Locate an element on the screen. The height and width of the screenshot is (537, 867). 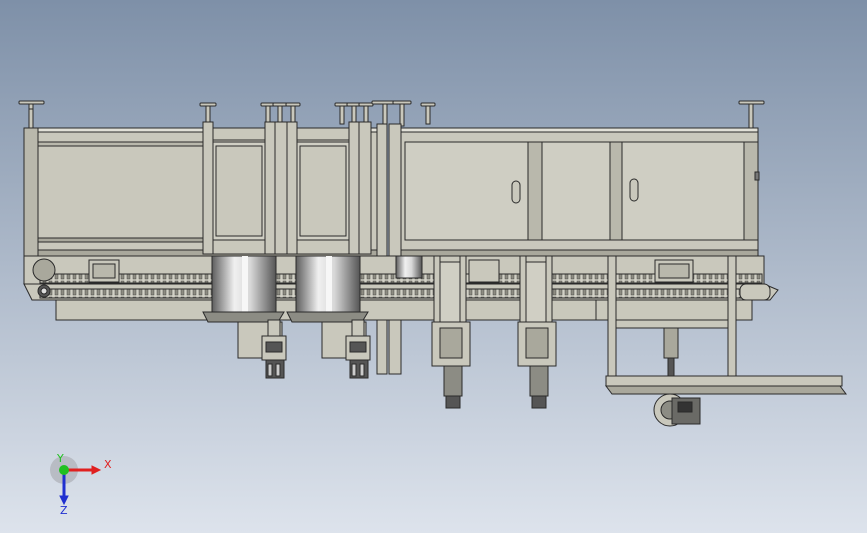
triad-y-label: Y is located at coordinates (60, 458).